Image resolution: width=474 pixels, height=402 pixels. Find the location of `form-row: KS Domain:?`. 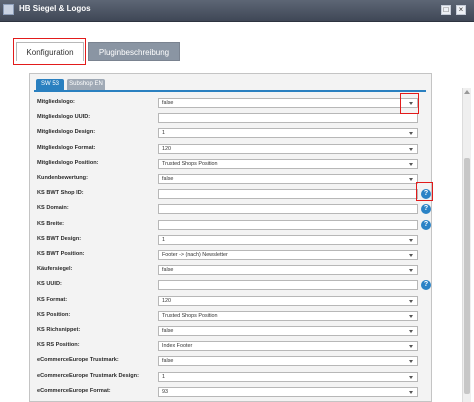

form-row: KS Domain:? is located at coordinates (230, 209).